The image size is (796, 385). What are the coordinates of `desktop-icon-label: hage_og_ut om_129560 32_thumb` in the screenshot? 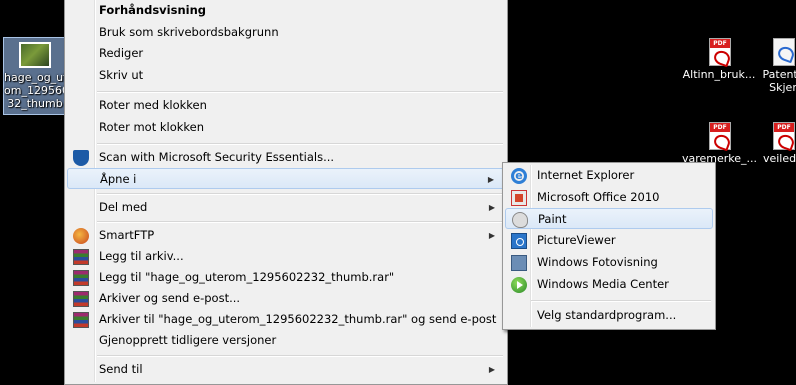 It's located at (36, 90).